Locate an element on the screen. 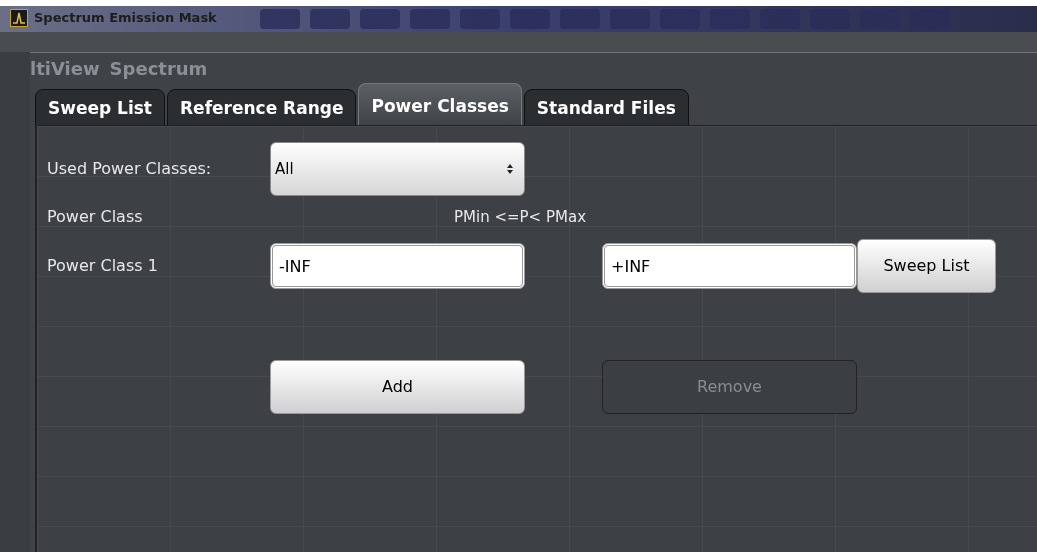  up-down-arrows-icon is located at coordinates (510, 169).